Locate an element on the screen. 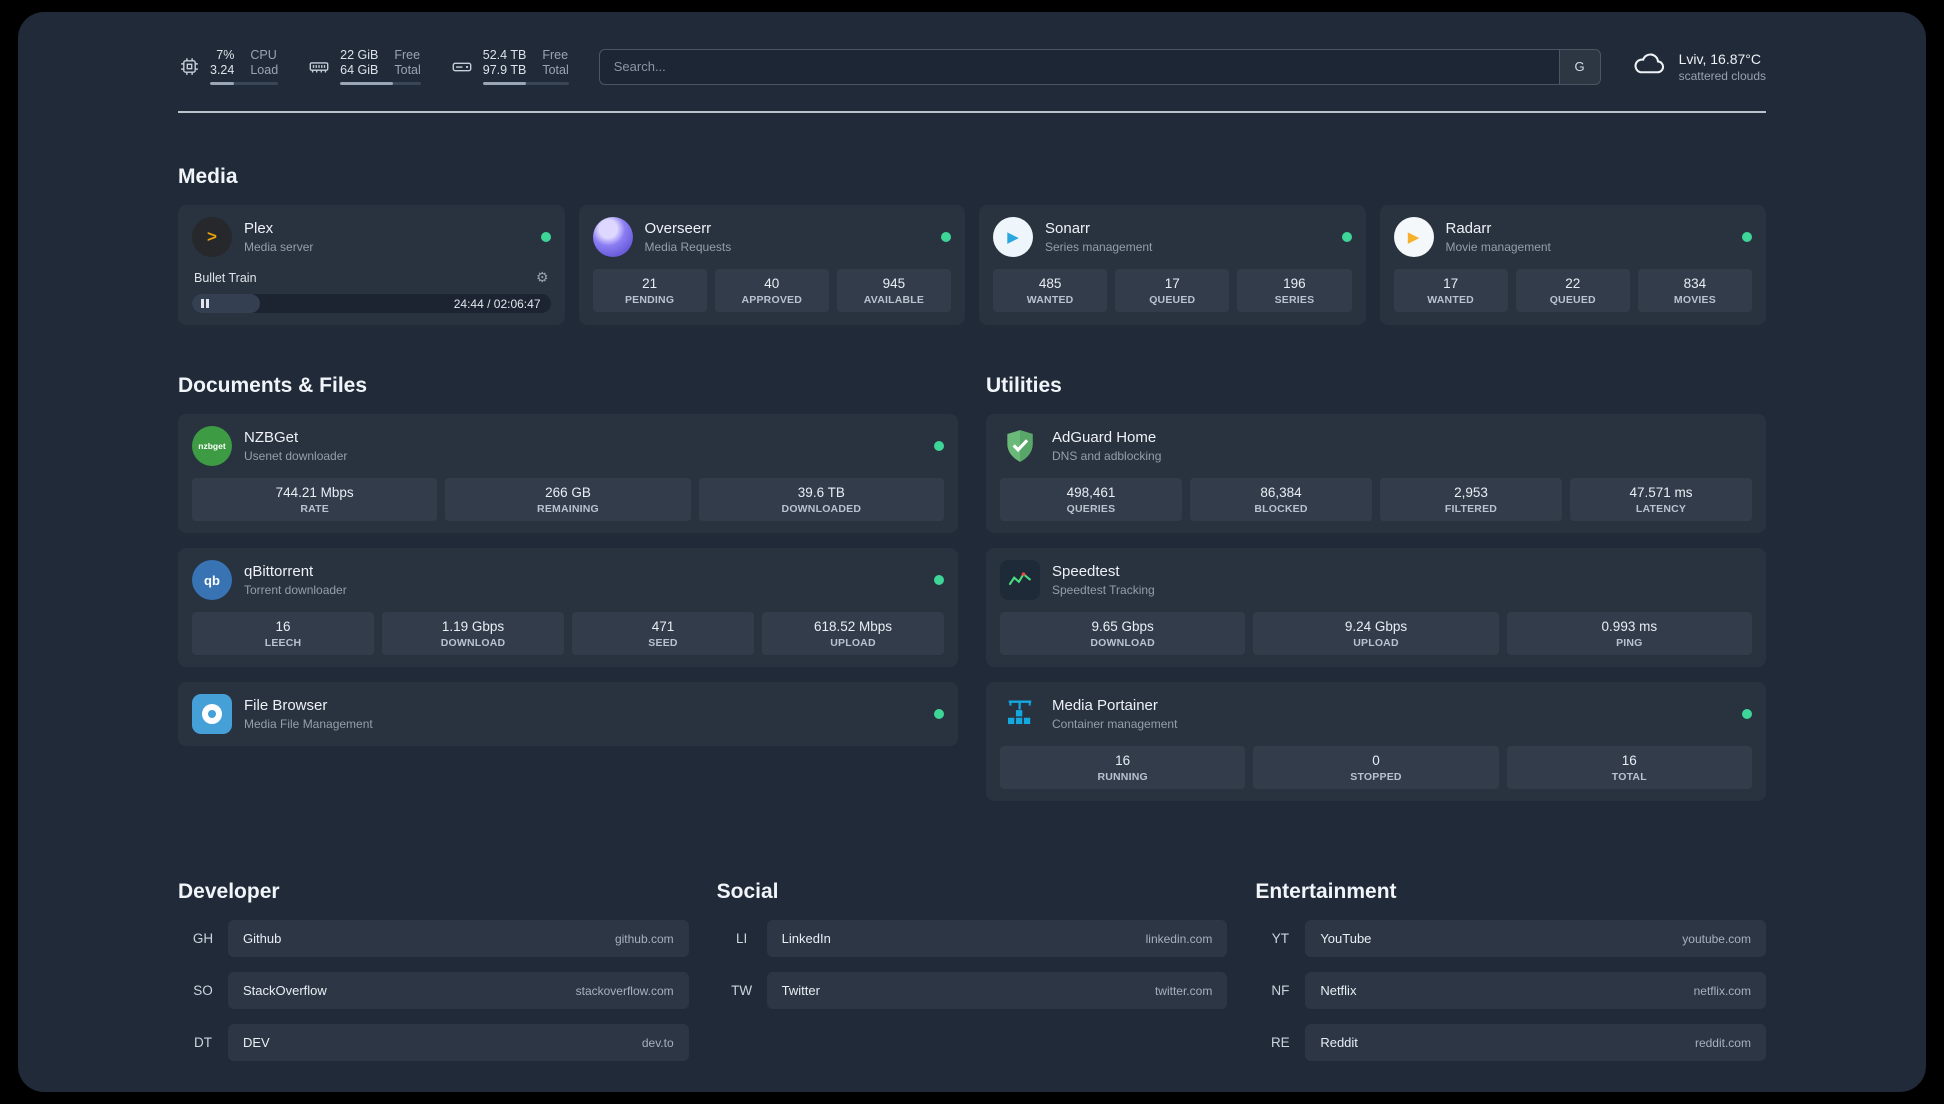 This screenshot has width=1944, height=1104. memory-progress-bar is located at coordinates (380, 83).